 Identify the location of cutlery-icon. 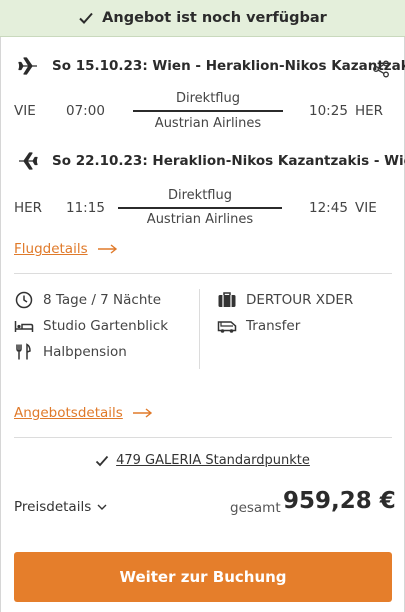
(23, 351).